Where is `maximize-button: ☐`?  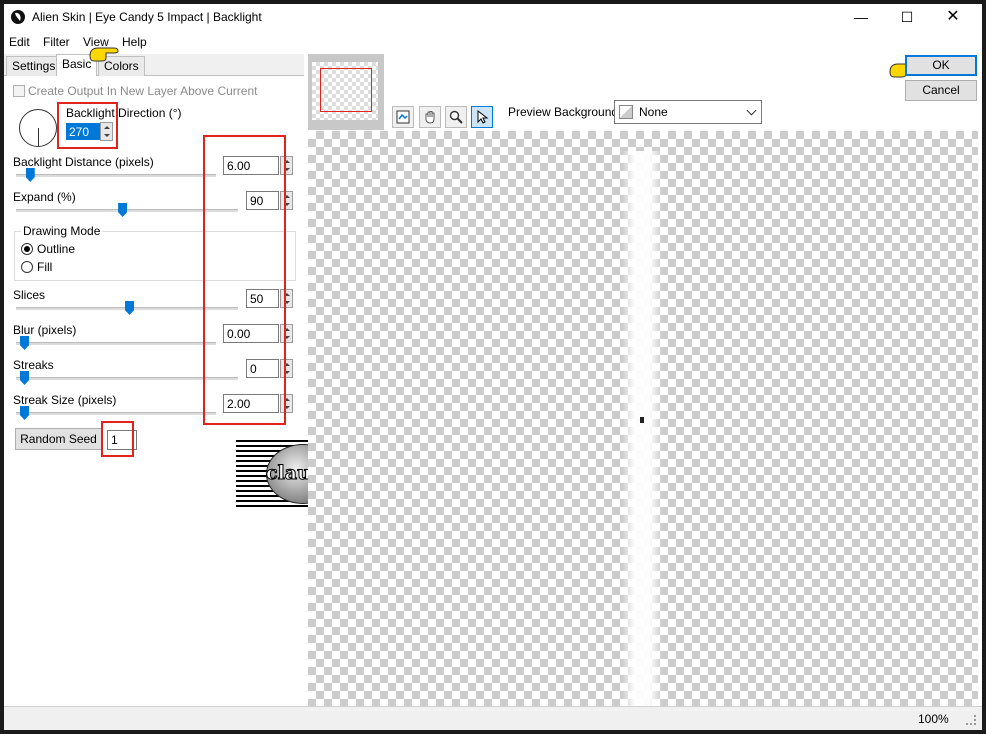 maximize-button: ☐ is located at coordinates (907, 17).